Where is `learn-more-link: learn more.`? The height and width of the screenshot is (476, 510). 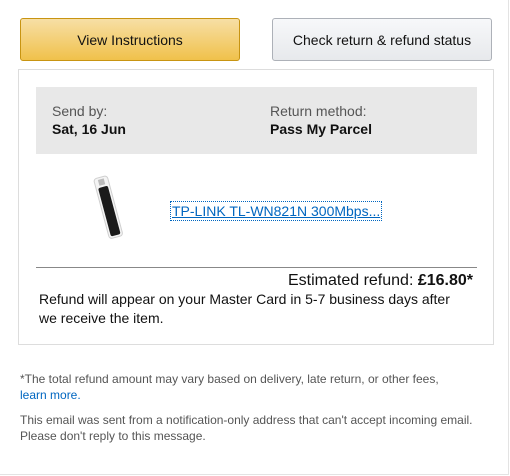 learn-more-link: learn more. is located at coordinates (50, 395).